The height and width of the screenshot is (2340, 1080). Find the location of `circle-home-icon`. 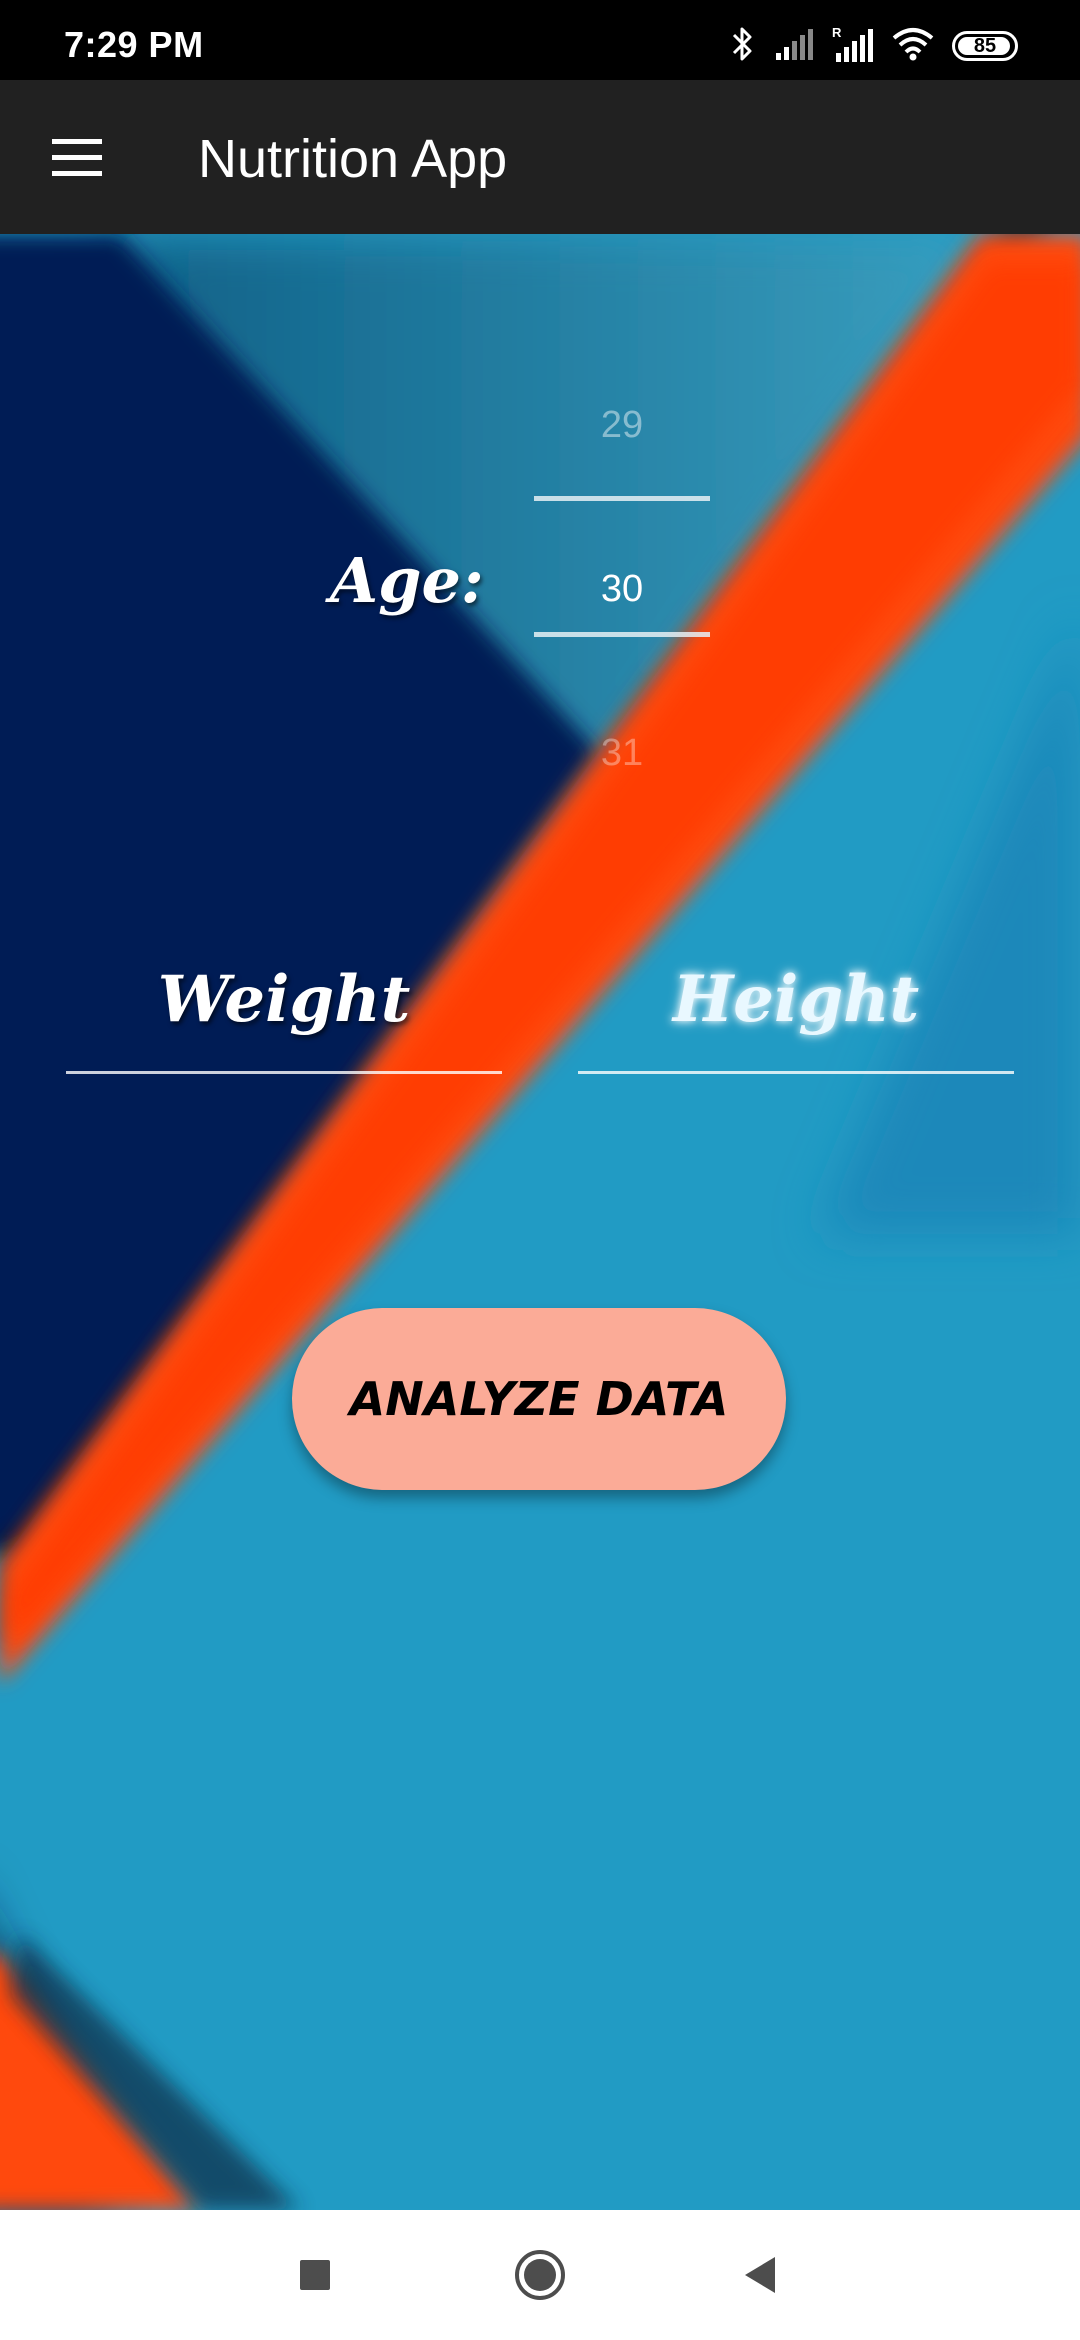

circle-home-icon is located at coordinates (540, 2275).